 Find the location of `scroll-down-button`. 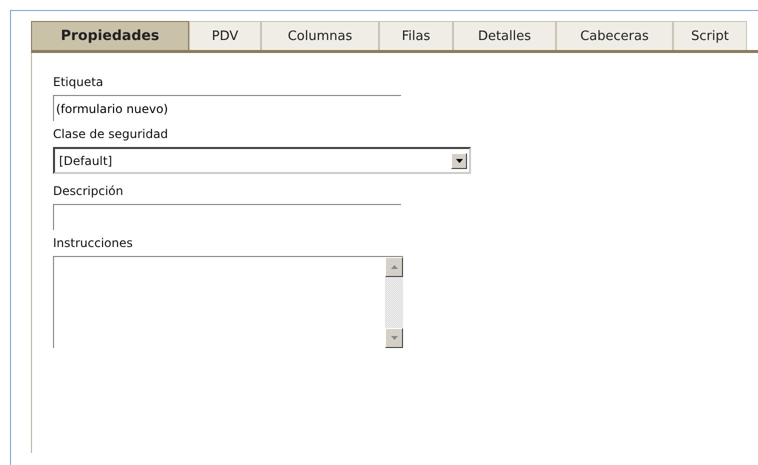

scroll-down-button is located at coordinates (394, 338).